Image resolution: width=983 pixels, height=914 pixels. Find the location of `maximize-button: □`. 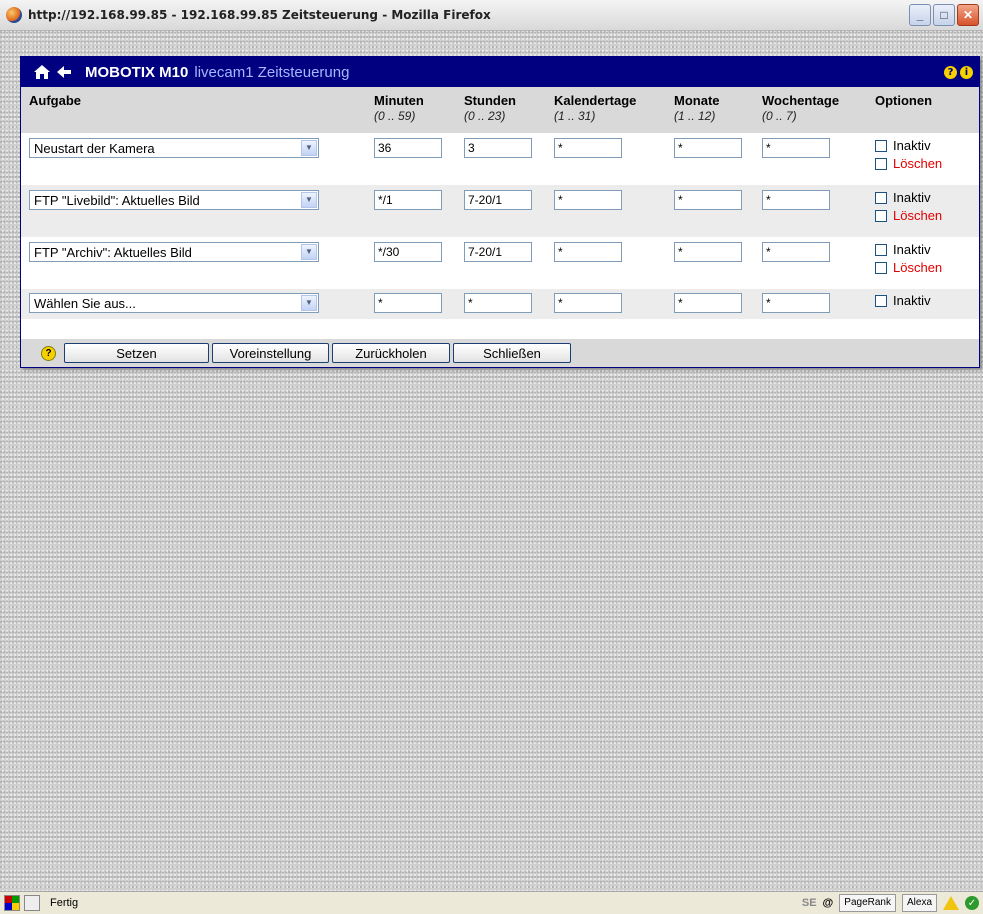

maximize-button: □ is located at coordinates (944, 15).